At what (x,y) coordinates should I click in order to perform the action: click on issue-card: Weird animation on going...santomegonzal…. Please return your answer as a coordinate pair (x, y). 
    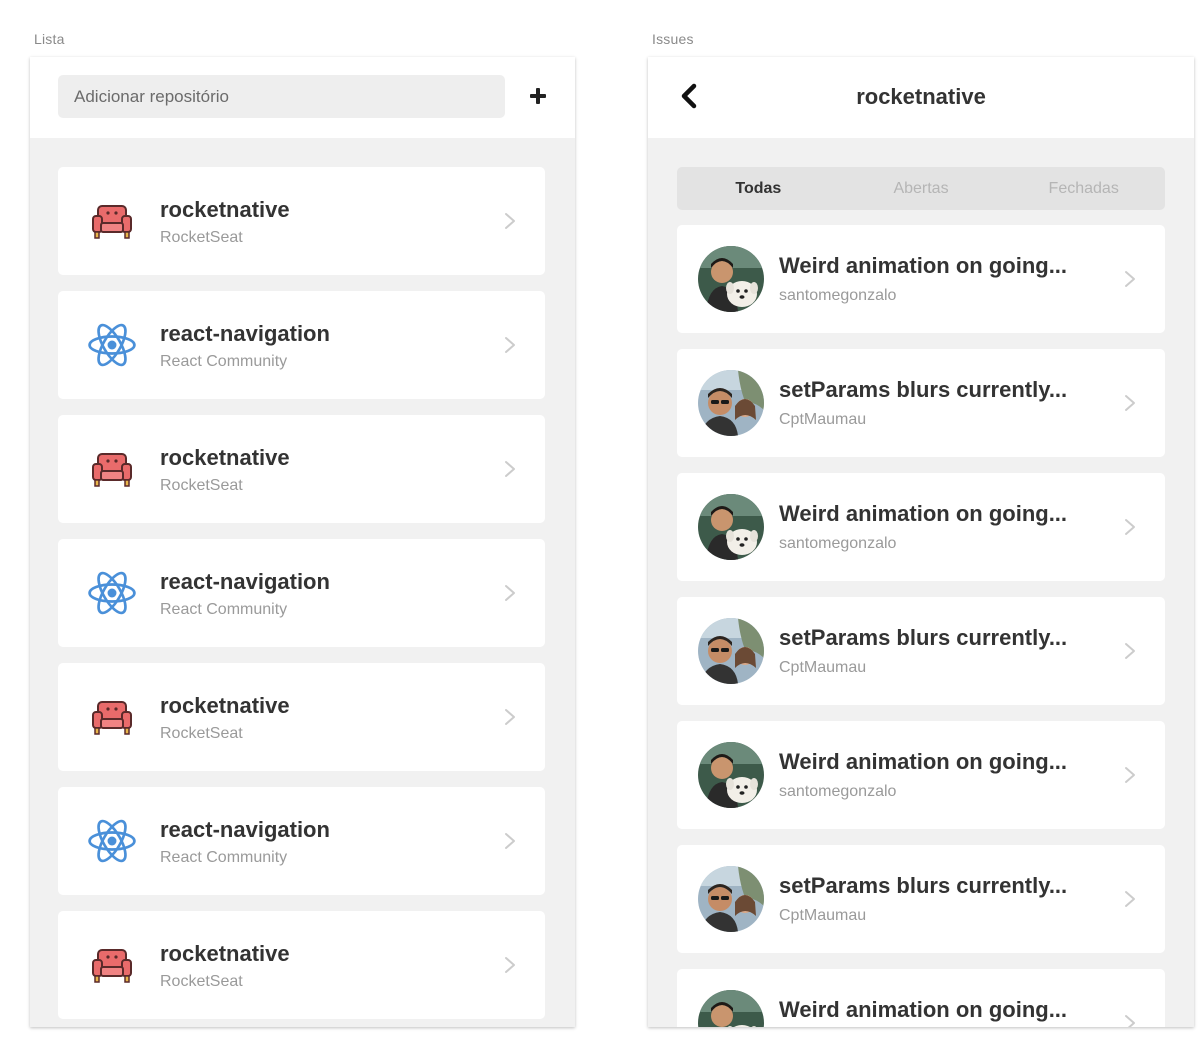
    Looking at the image, I should click on (921, 998).